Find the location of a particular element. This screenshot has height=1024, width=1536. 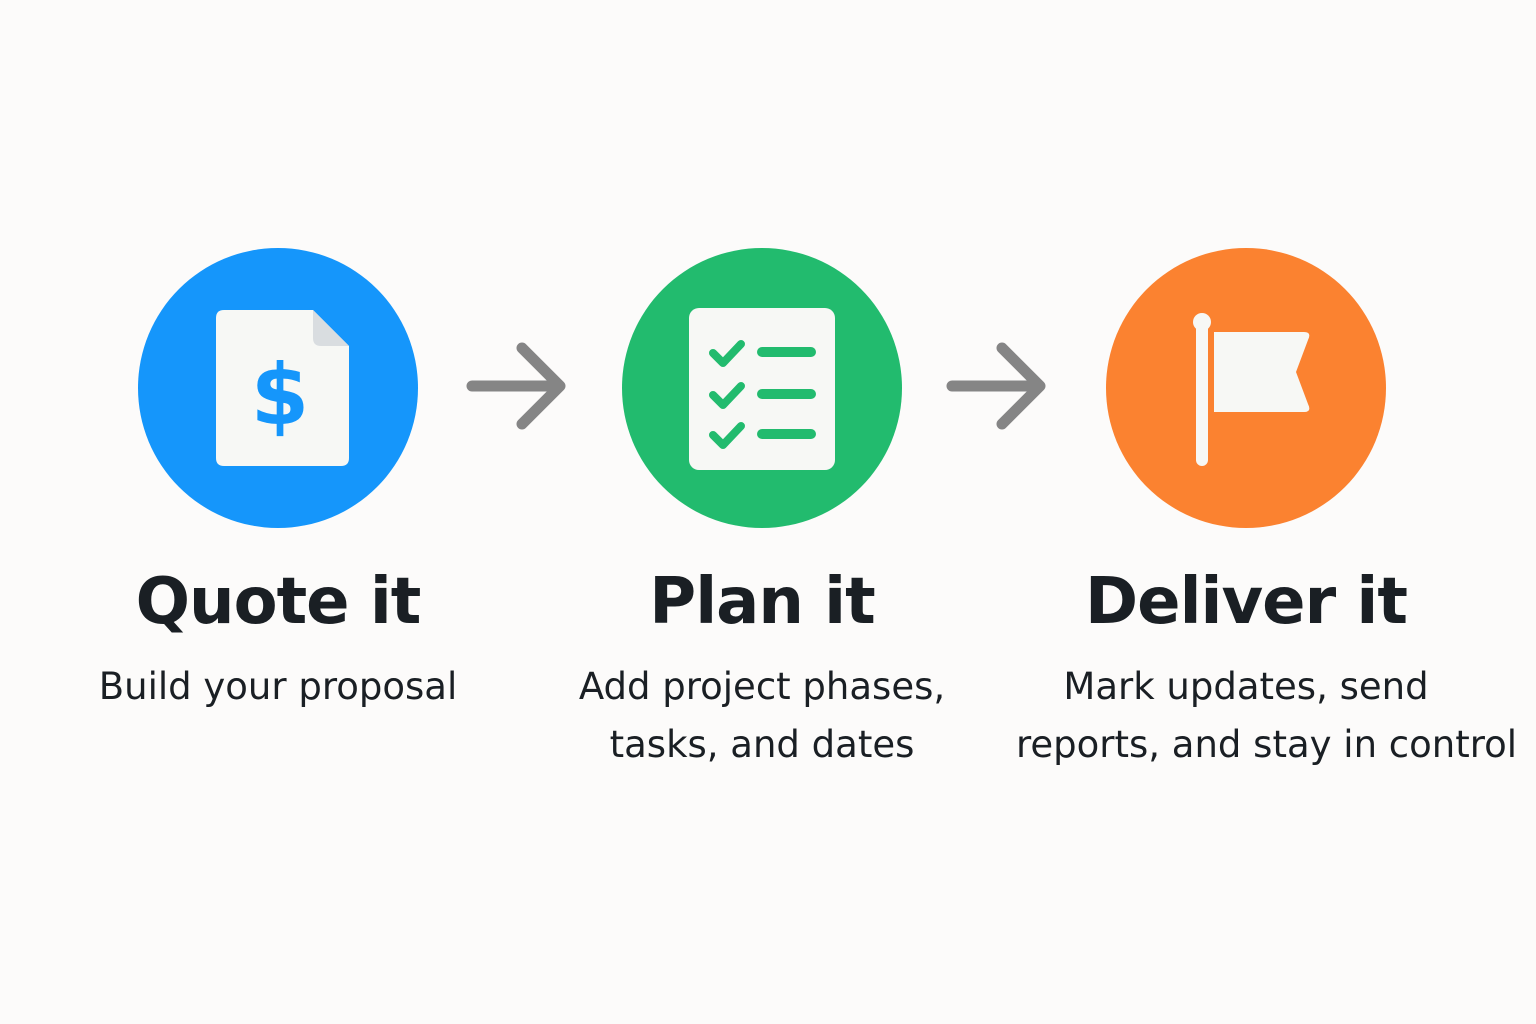

checklist-icon is located at coordinates (762, 389).